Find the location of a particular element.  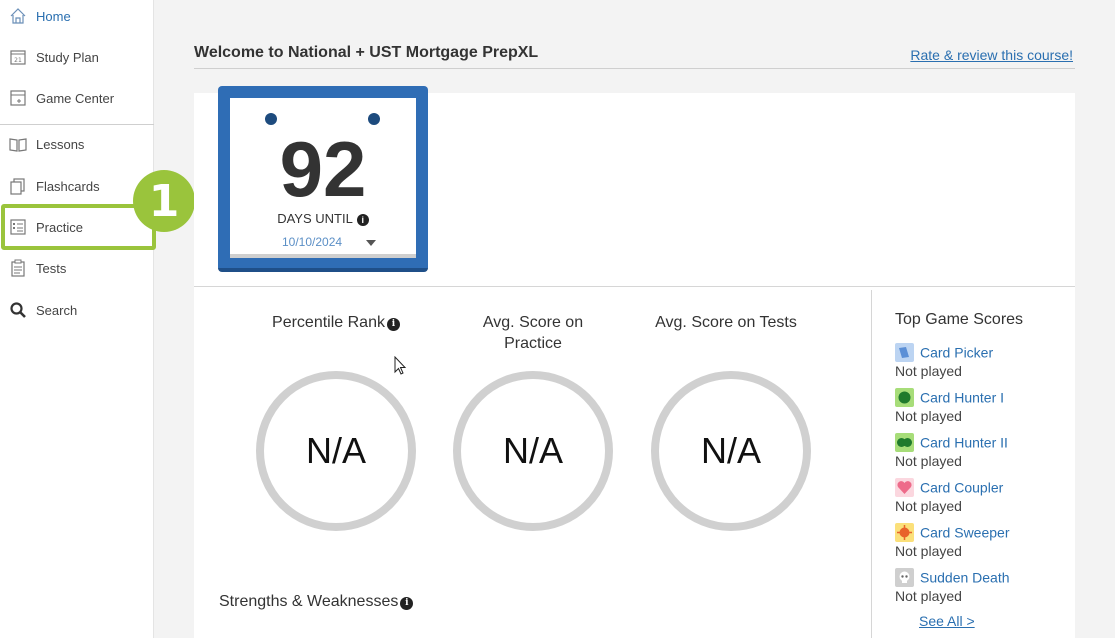

see-all-link: See All > is located at coordinates (947, 621).